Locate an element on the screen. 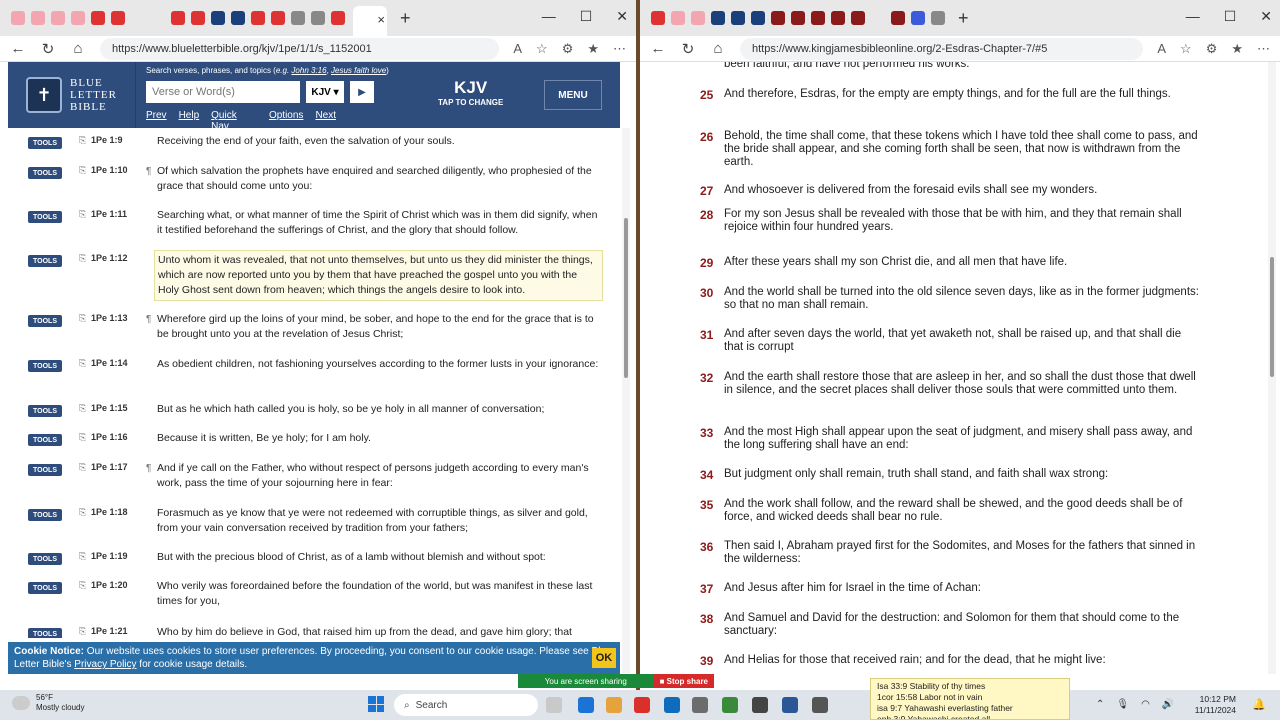 This screenshot has width=1280, height=720. weather-widget: 56°F Mostly cloudy is located at coordinates (48, 703).